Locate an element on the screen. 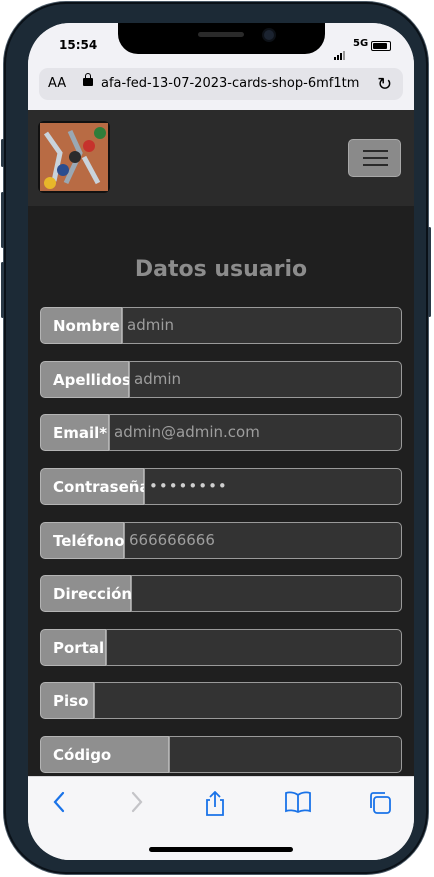 The image size is (434, 877). status-bar: 15:54 5G is located at coordinates (221, 45).